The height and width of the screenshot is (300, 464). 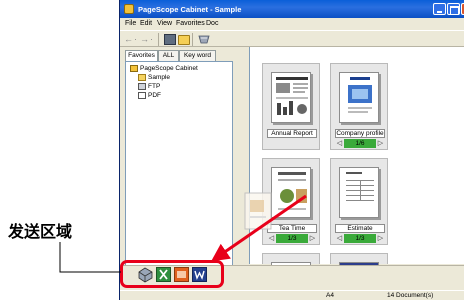 I want to click on send-area-label: 发送区域, so click(x=40, y=231).